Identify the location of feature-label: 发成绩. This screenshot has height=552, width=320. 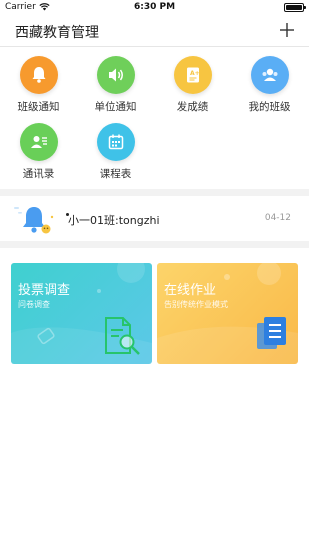
(192, 107).